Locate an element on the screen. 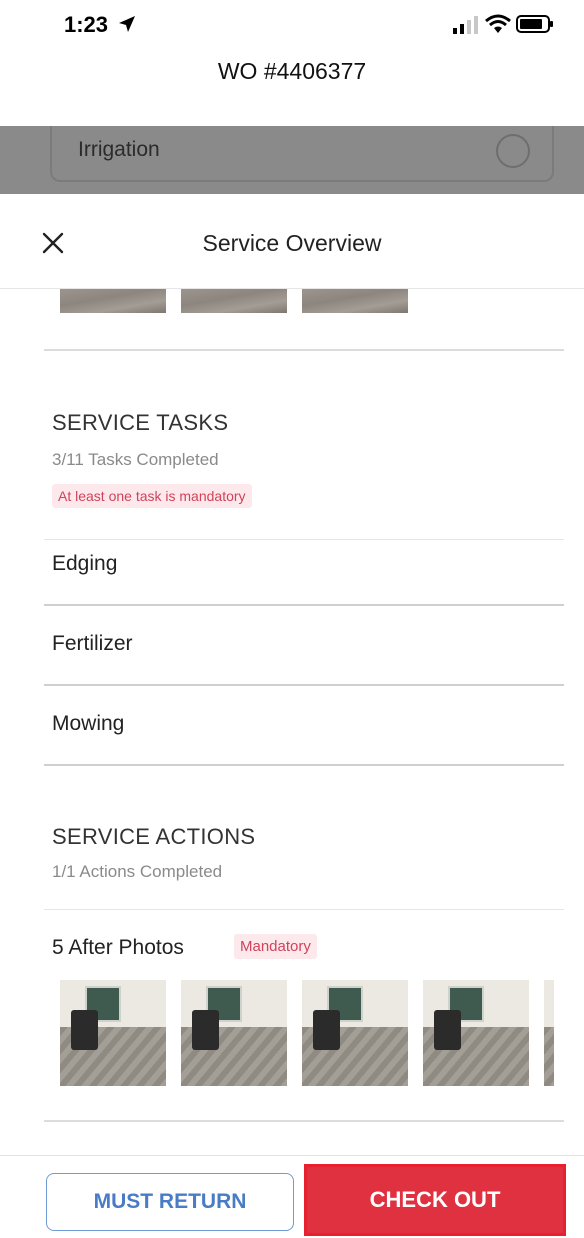 The image size is (584, 1238). irrigation-radio is located at coordinates (513, 151).